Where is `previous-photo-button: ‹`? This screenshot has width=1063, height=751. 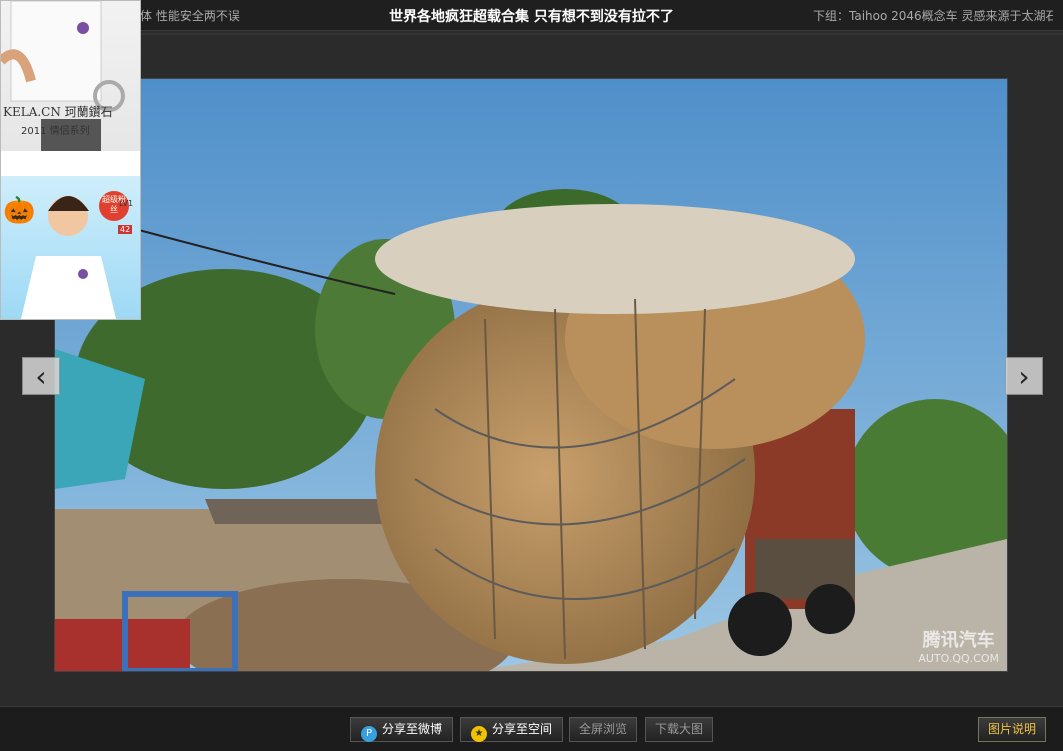 previous-photo-button: ‹ is located at coordinates (41, 376).